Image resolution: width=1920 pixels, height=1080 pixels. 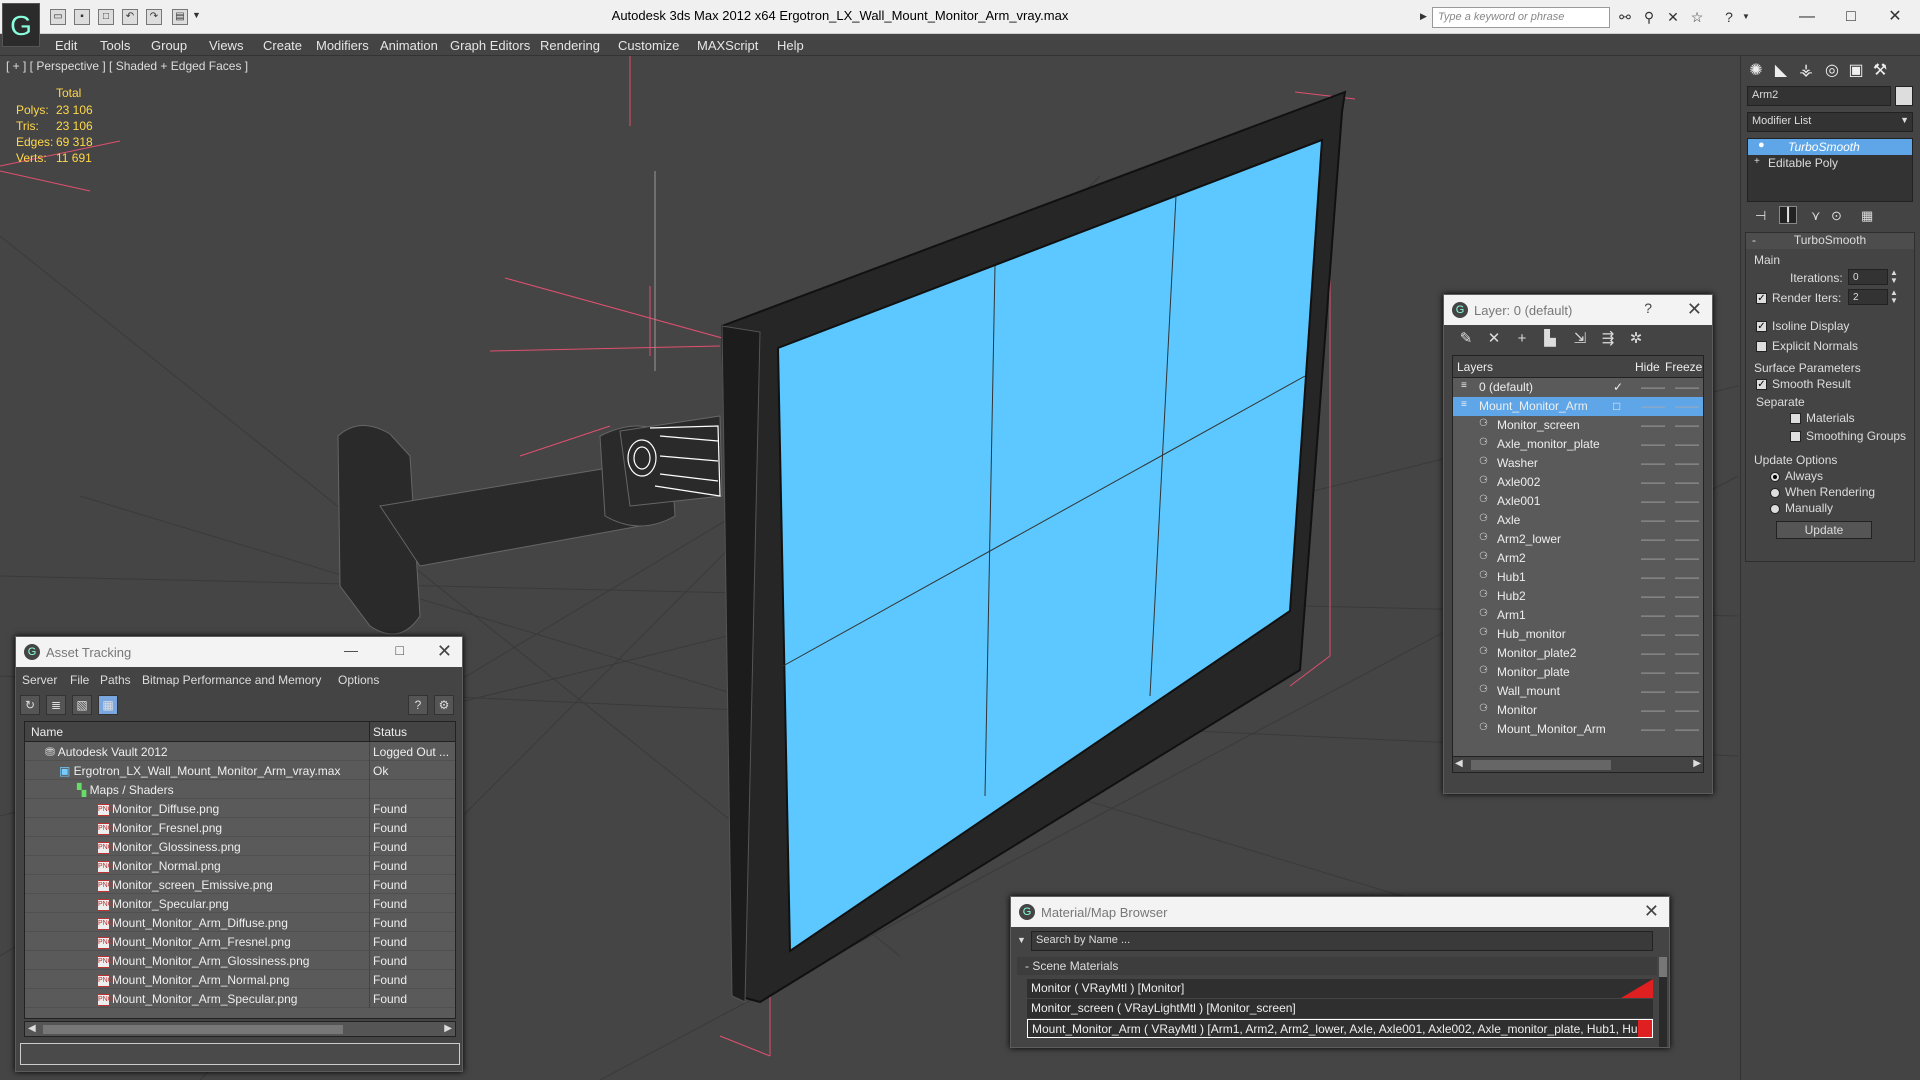 What do you see at coordinates (1836, 216) in the screenshot?
I see `remove-modifier-icon: ⊙` at bounding box center [1836, 216].